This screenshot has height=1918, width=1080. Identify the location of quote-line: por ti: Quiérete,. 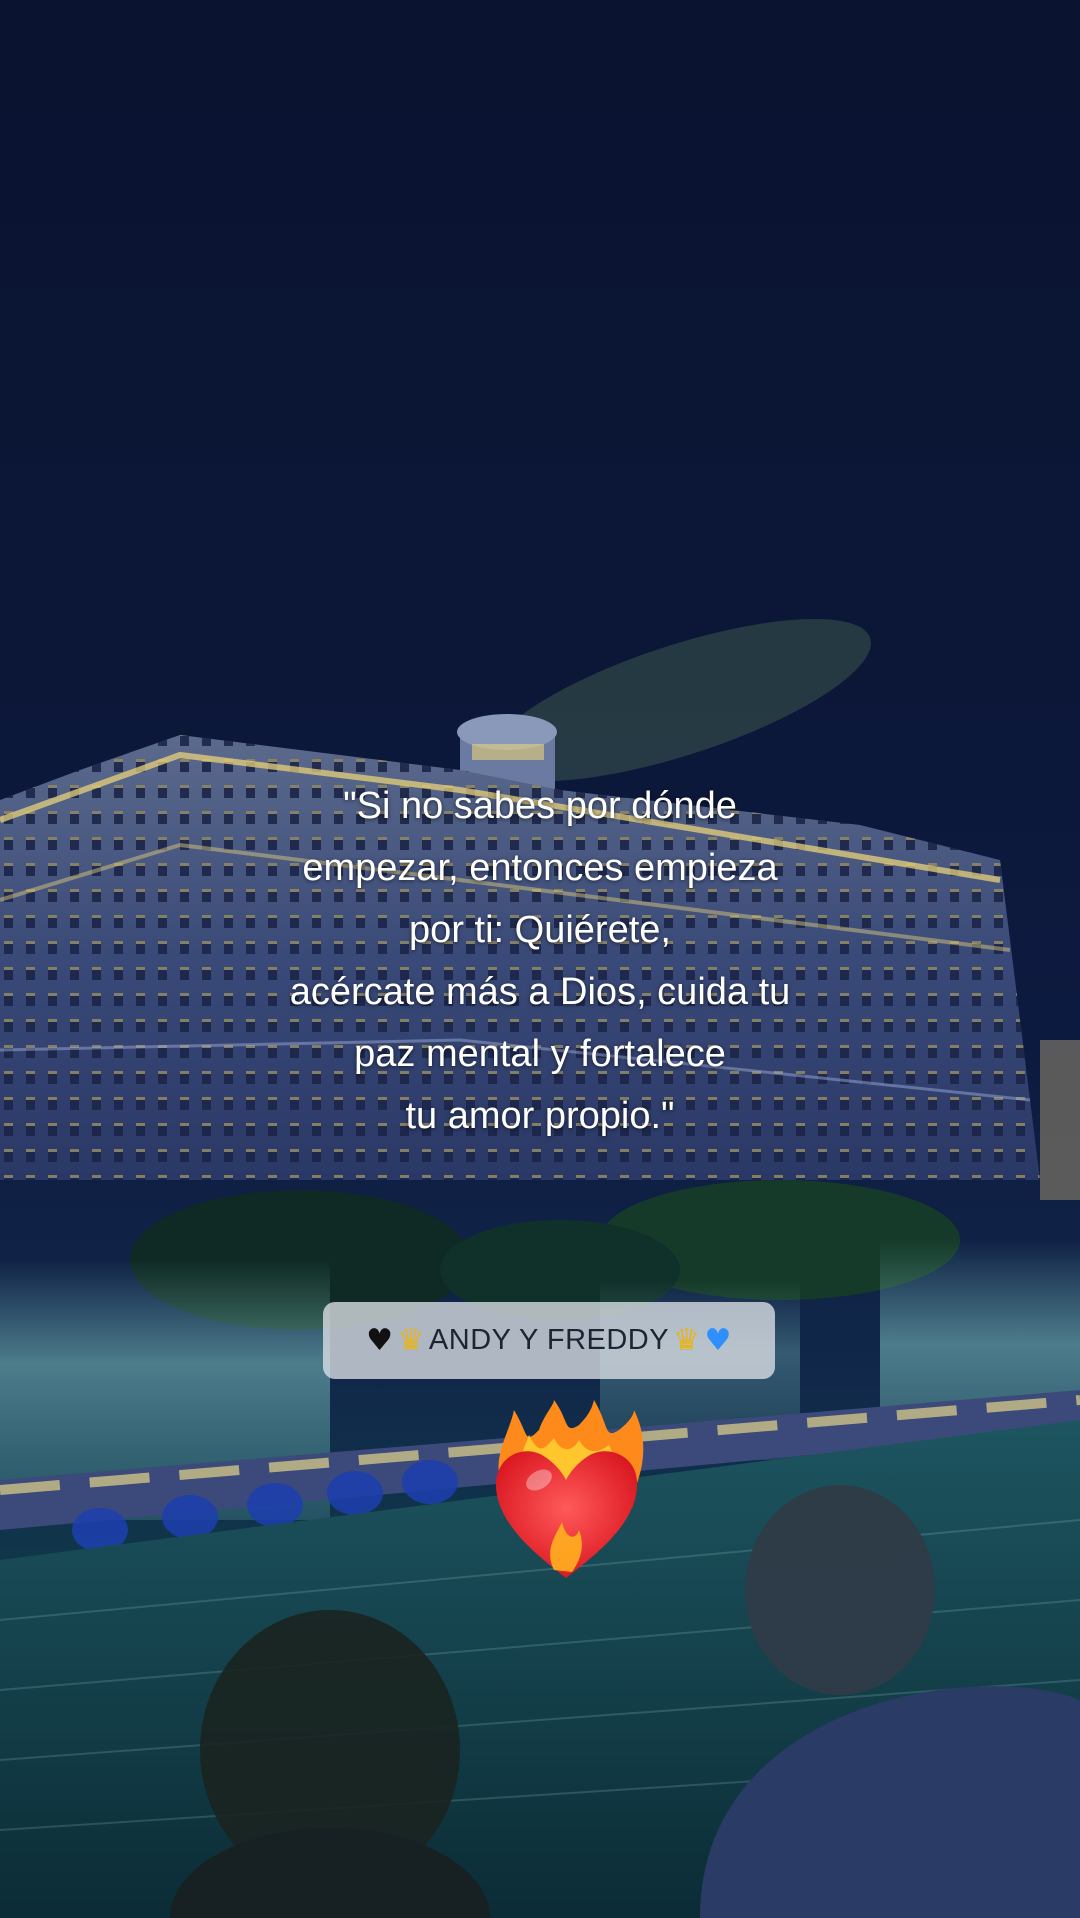
(540, 930).